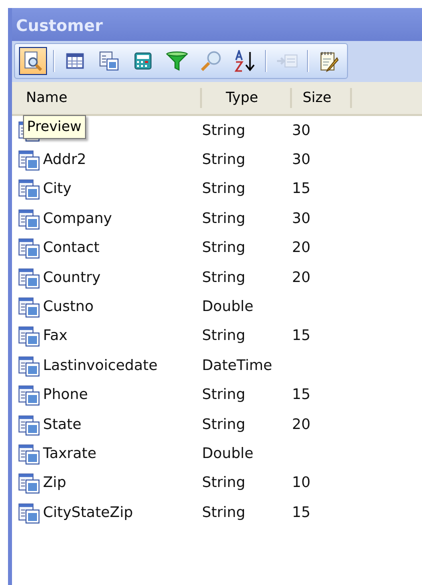 This screenshot has height=585, width=422. What do you see at coordinates (62, 424) in the screenshot?
I see `table-cell: State` at bounding box center [62, 424].